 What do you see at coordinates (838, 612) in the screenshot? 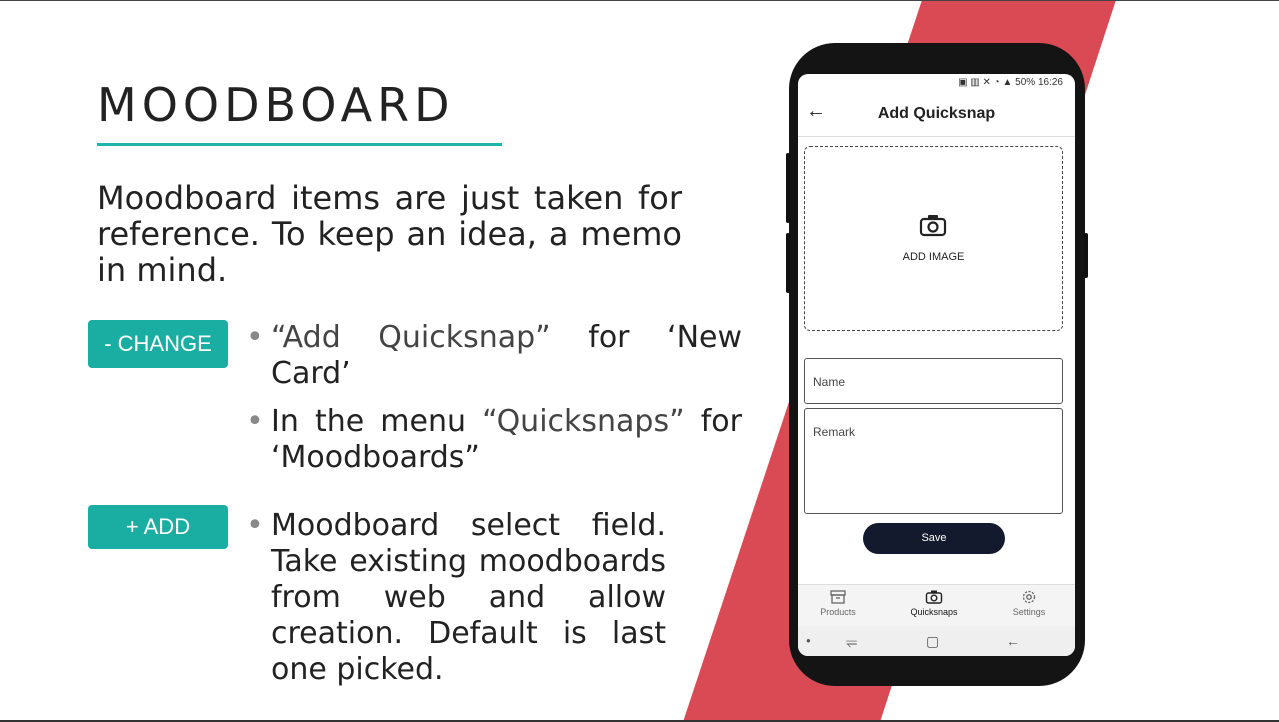
I see `tab-label: Products` at bounding box center [838, 612].